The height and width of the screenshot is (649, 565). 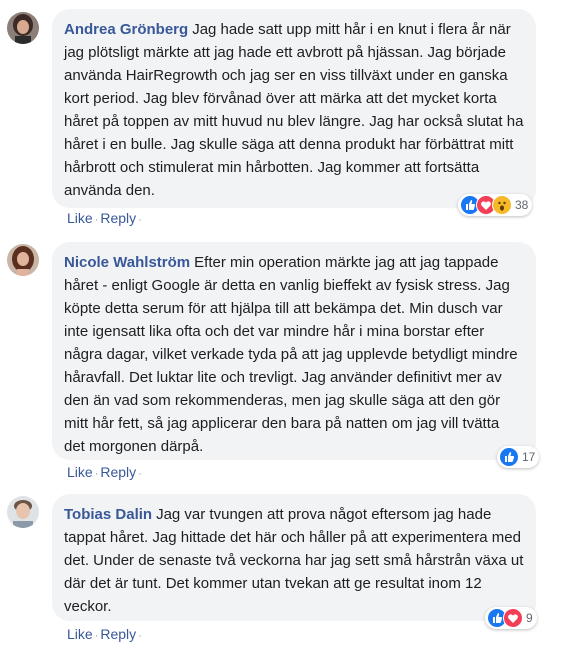 What do you see at coordinates (108, 514) in the screenshot?
I see `comment-author: Tobias Dalin` at bounding box center [108, 514].